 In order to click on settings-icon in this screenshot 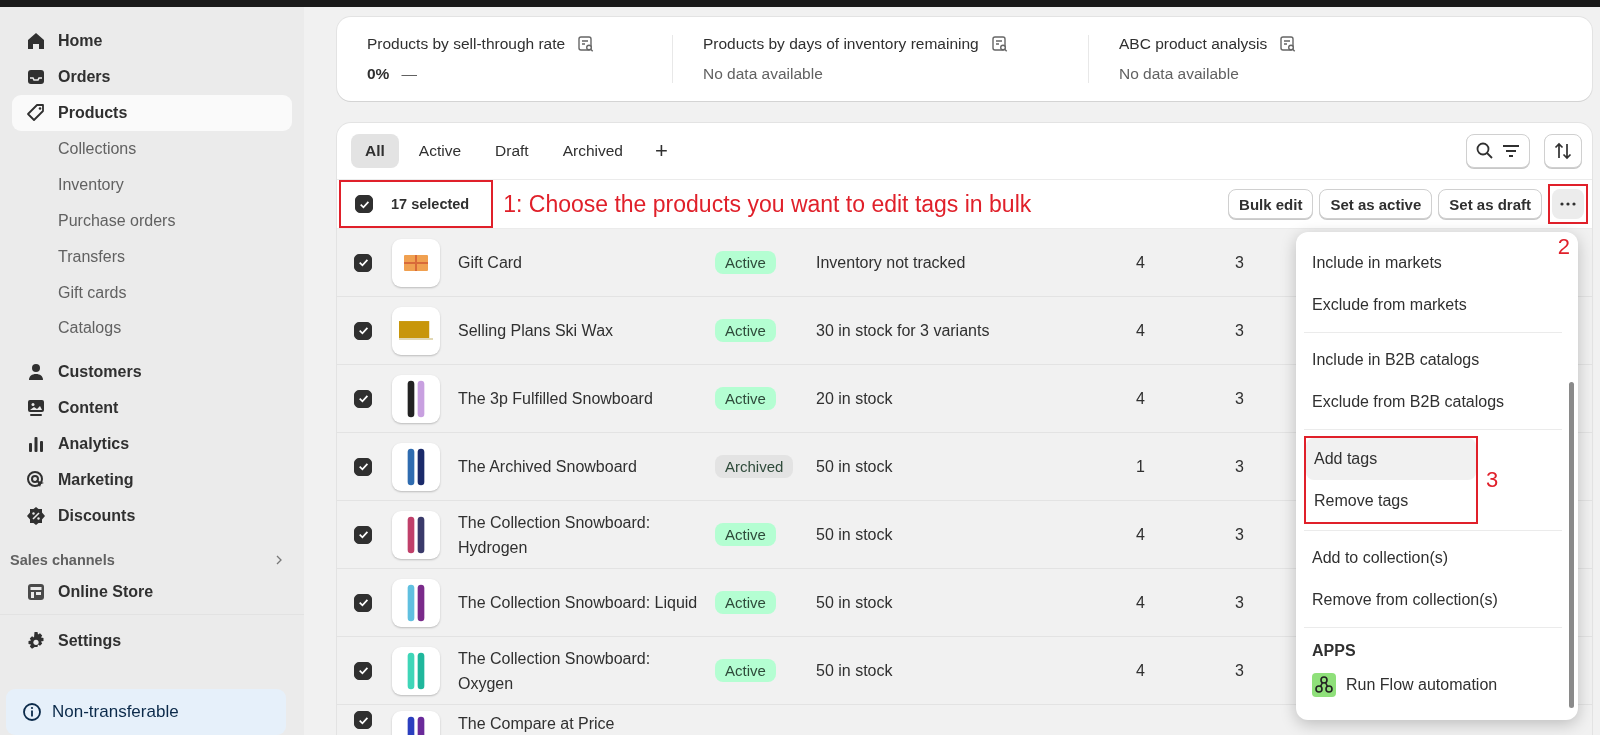, I will do `click(36, 641)`.